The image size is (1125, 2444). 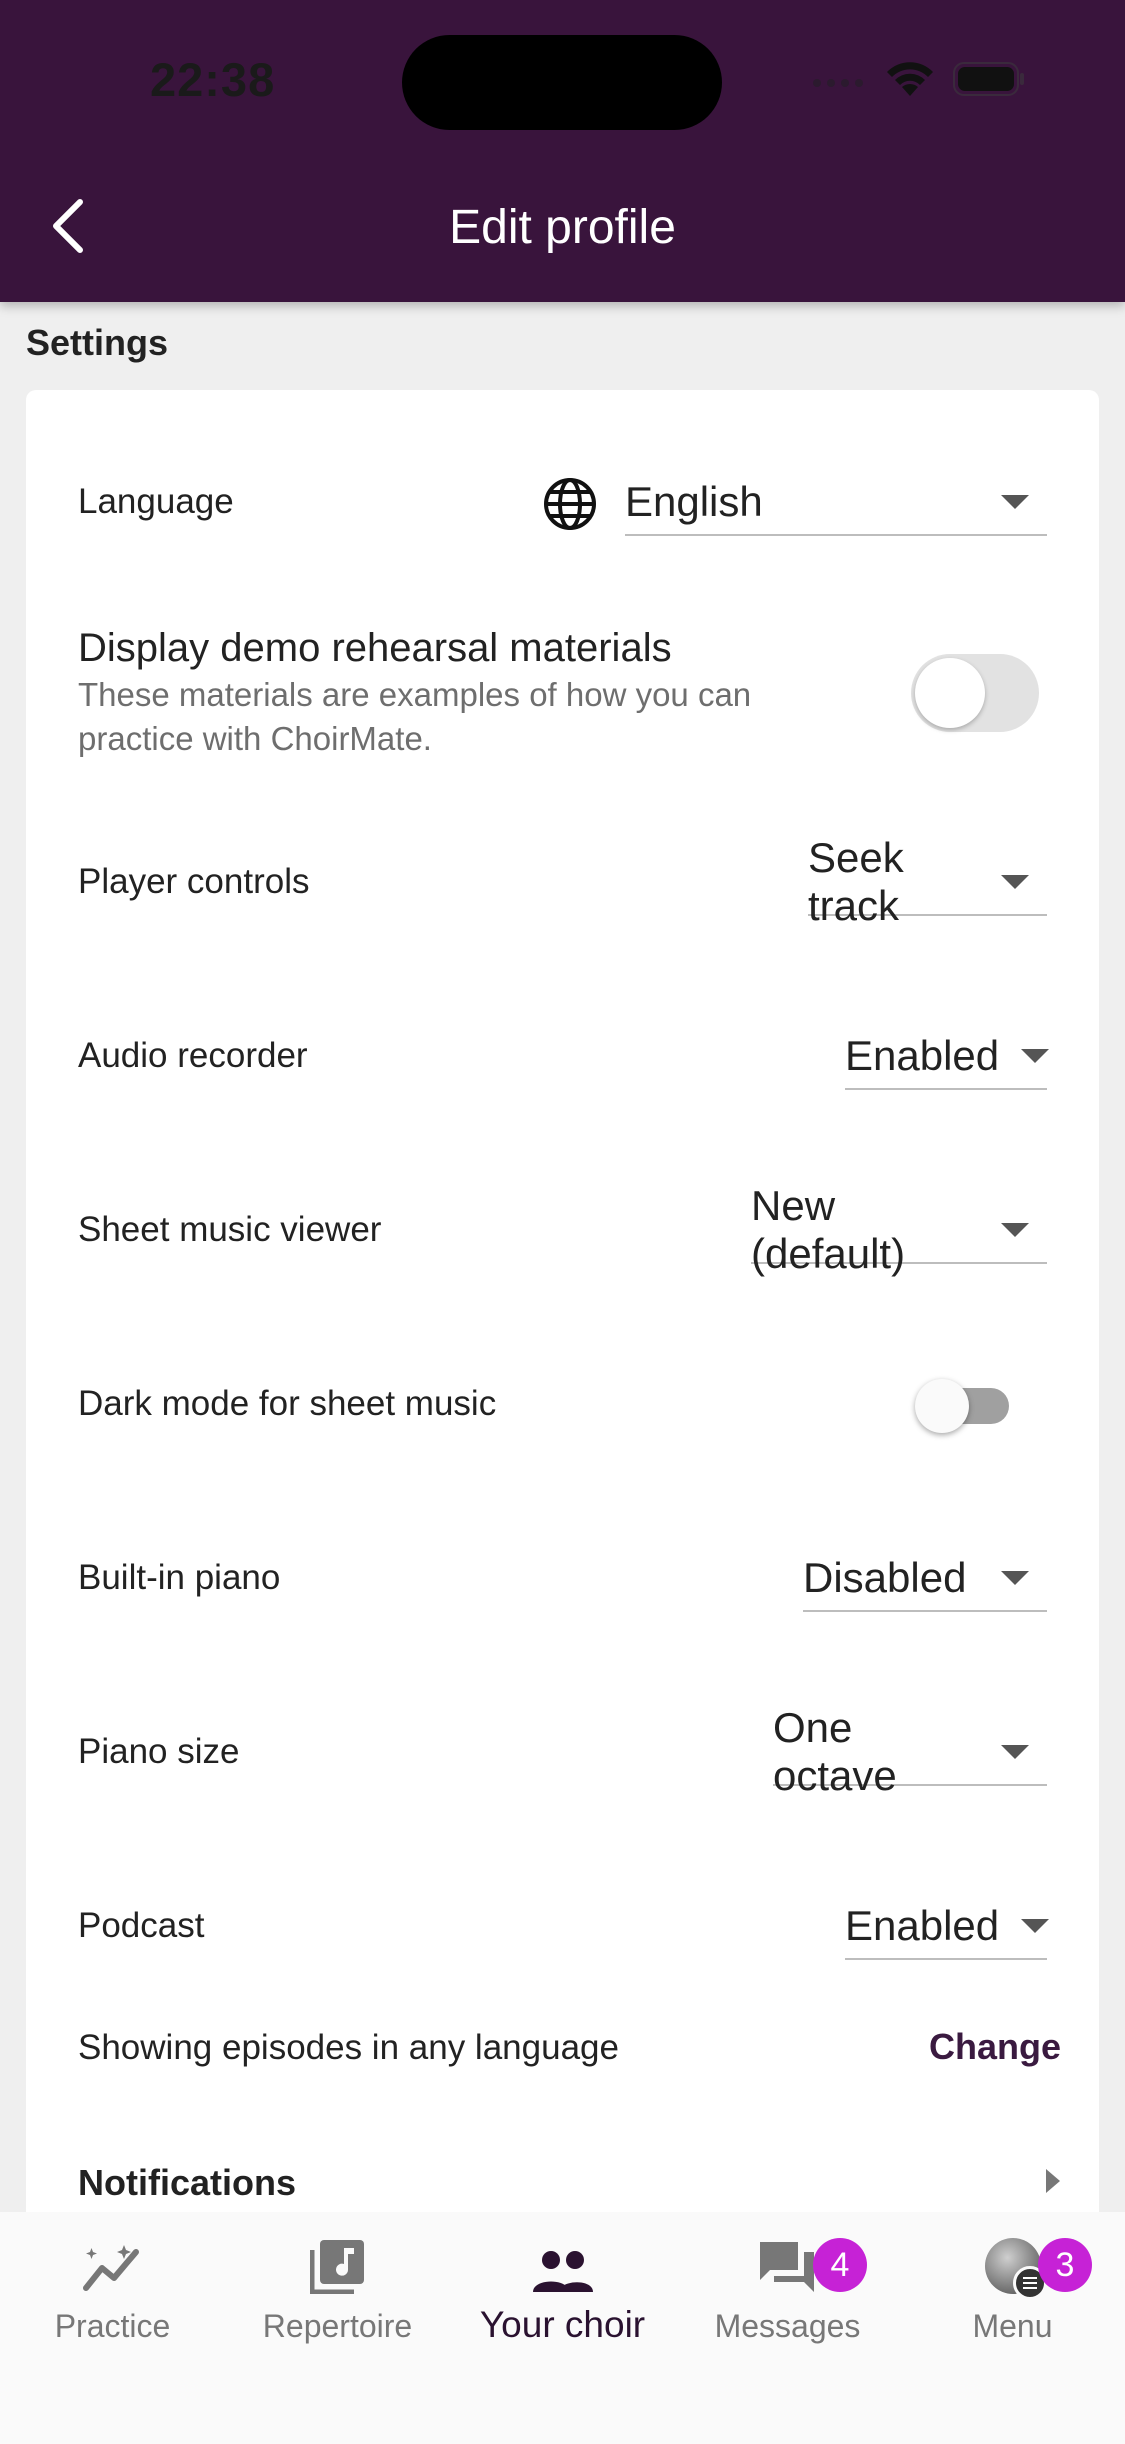 What do you see at coordinates (835, 1751) in the screenshot?
I see `piano-size-value: One octave` at bounding box center [835, 1751].